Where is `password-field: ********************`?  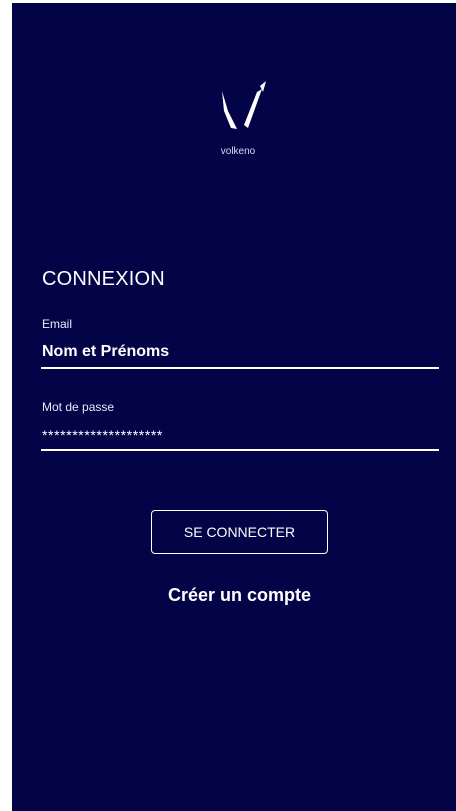 password-field: ******************** is located at coordinates (102, 435).